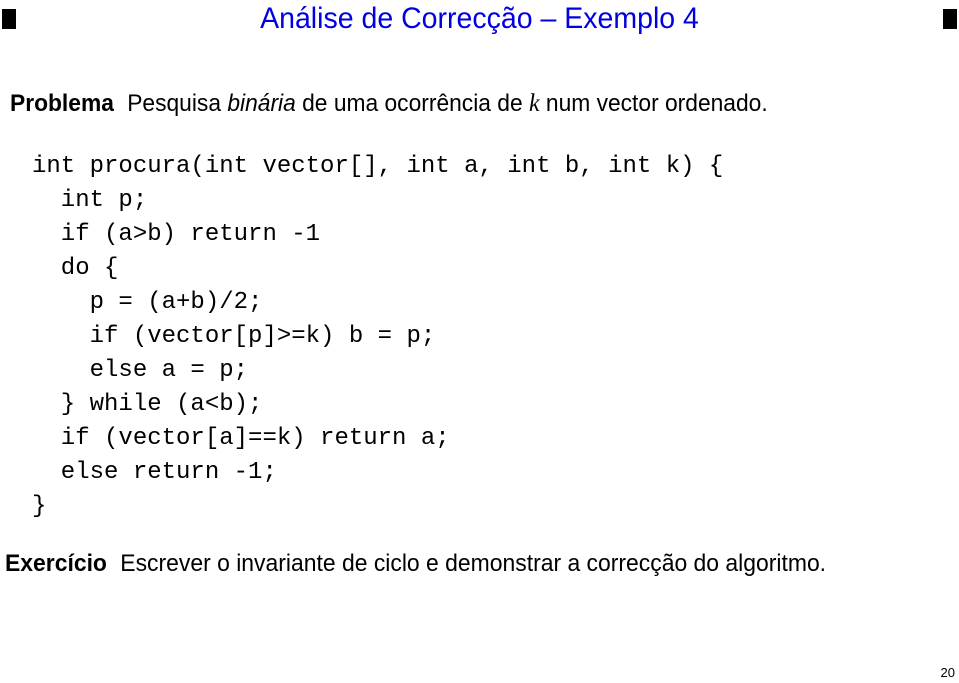 The width and height of the screenshot is (959, 683). Describe the element at coordinates (140, 370) in the screenshot. I see `code-line: else a = p;` at that location.